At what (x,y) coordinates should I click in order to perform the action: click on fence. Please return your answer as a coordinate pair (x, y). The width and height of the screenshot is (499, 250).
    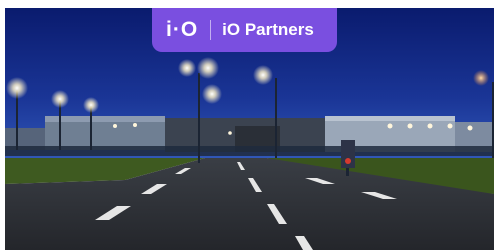
    Looking at the image, I should click on (249, 151).